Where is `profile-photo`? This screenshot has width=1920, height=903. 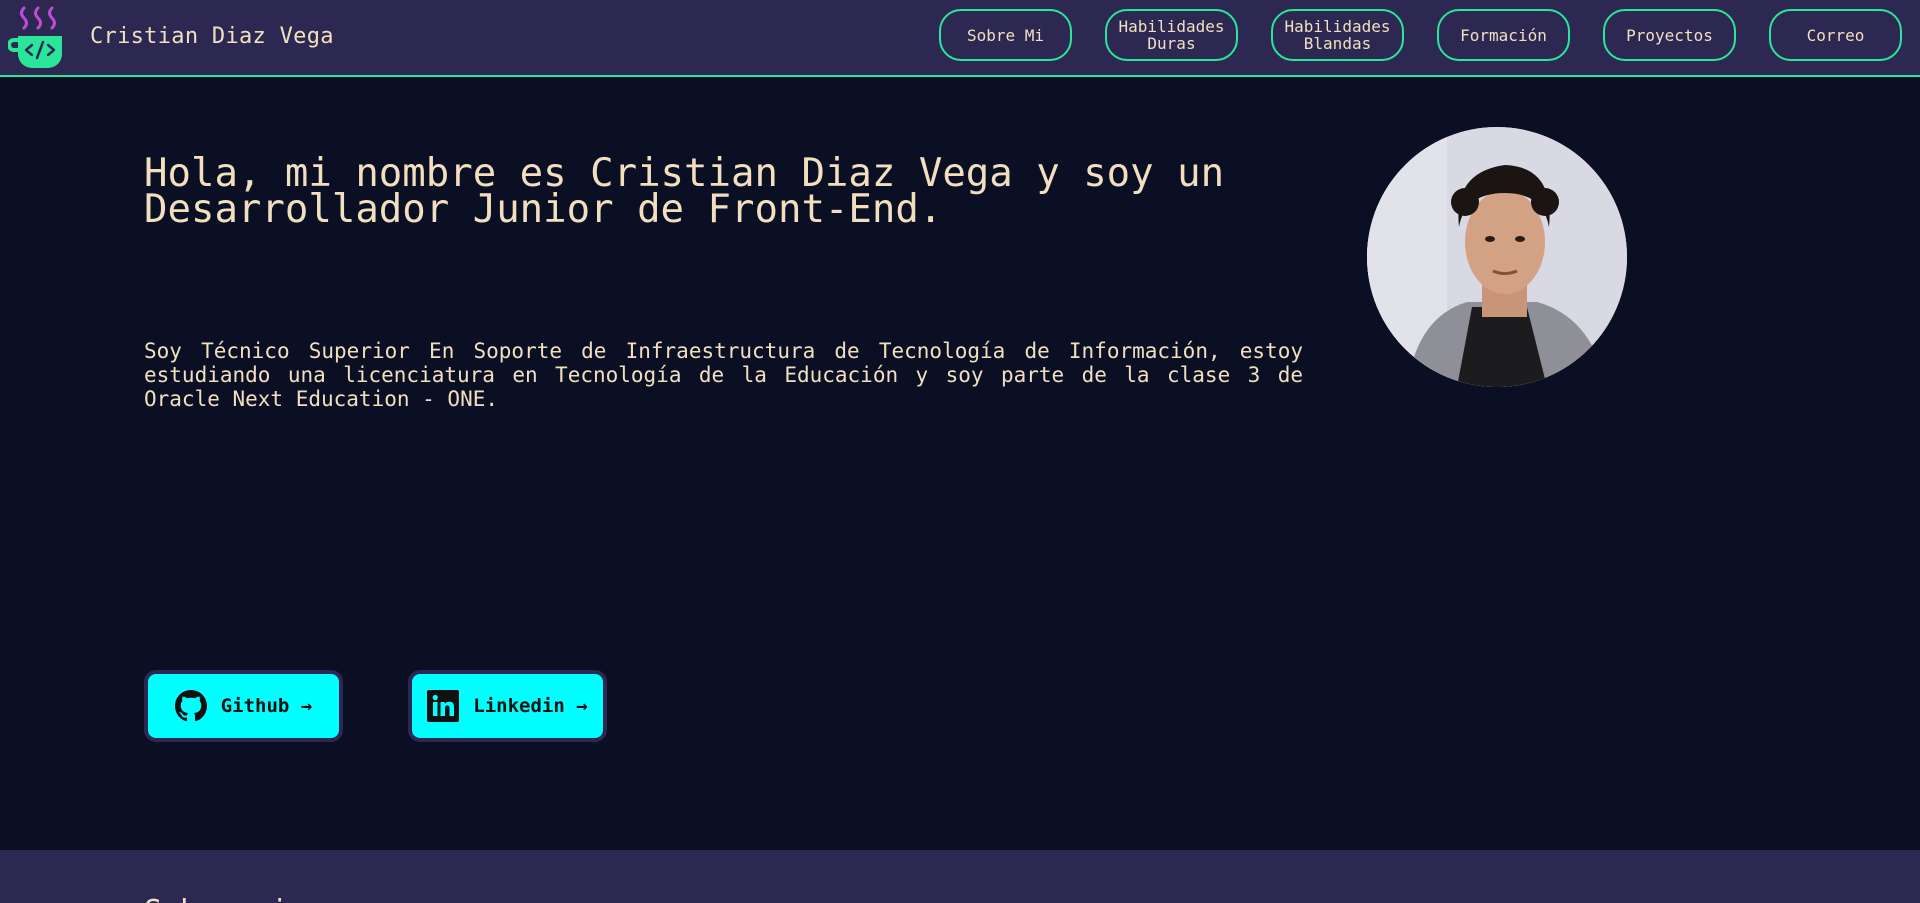 profile-photo is located at coordinates (1497, 257).